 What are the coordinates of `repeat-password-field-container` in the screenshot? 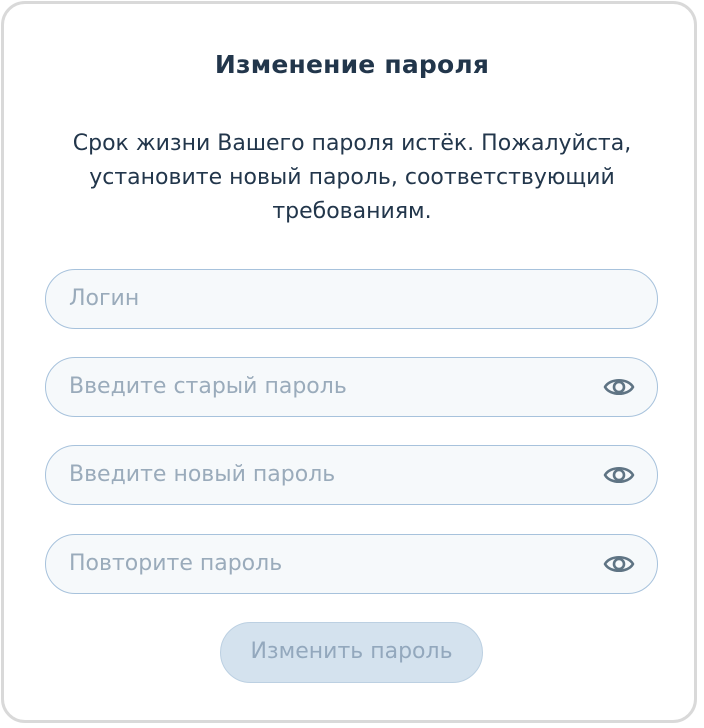 It's located at (351, 564).